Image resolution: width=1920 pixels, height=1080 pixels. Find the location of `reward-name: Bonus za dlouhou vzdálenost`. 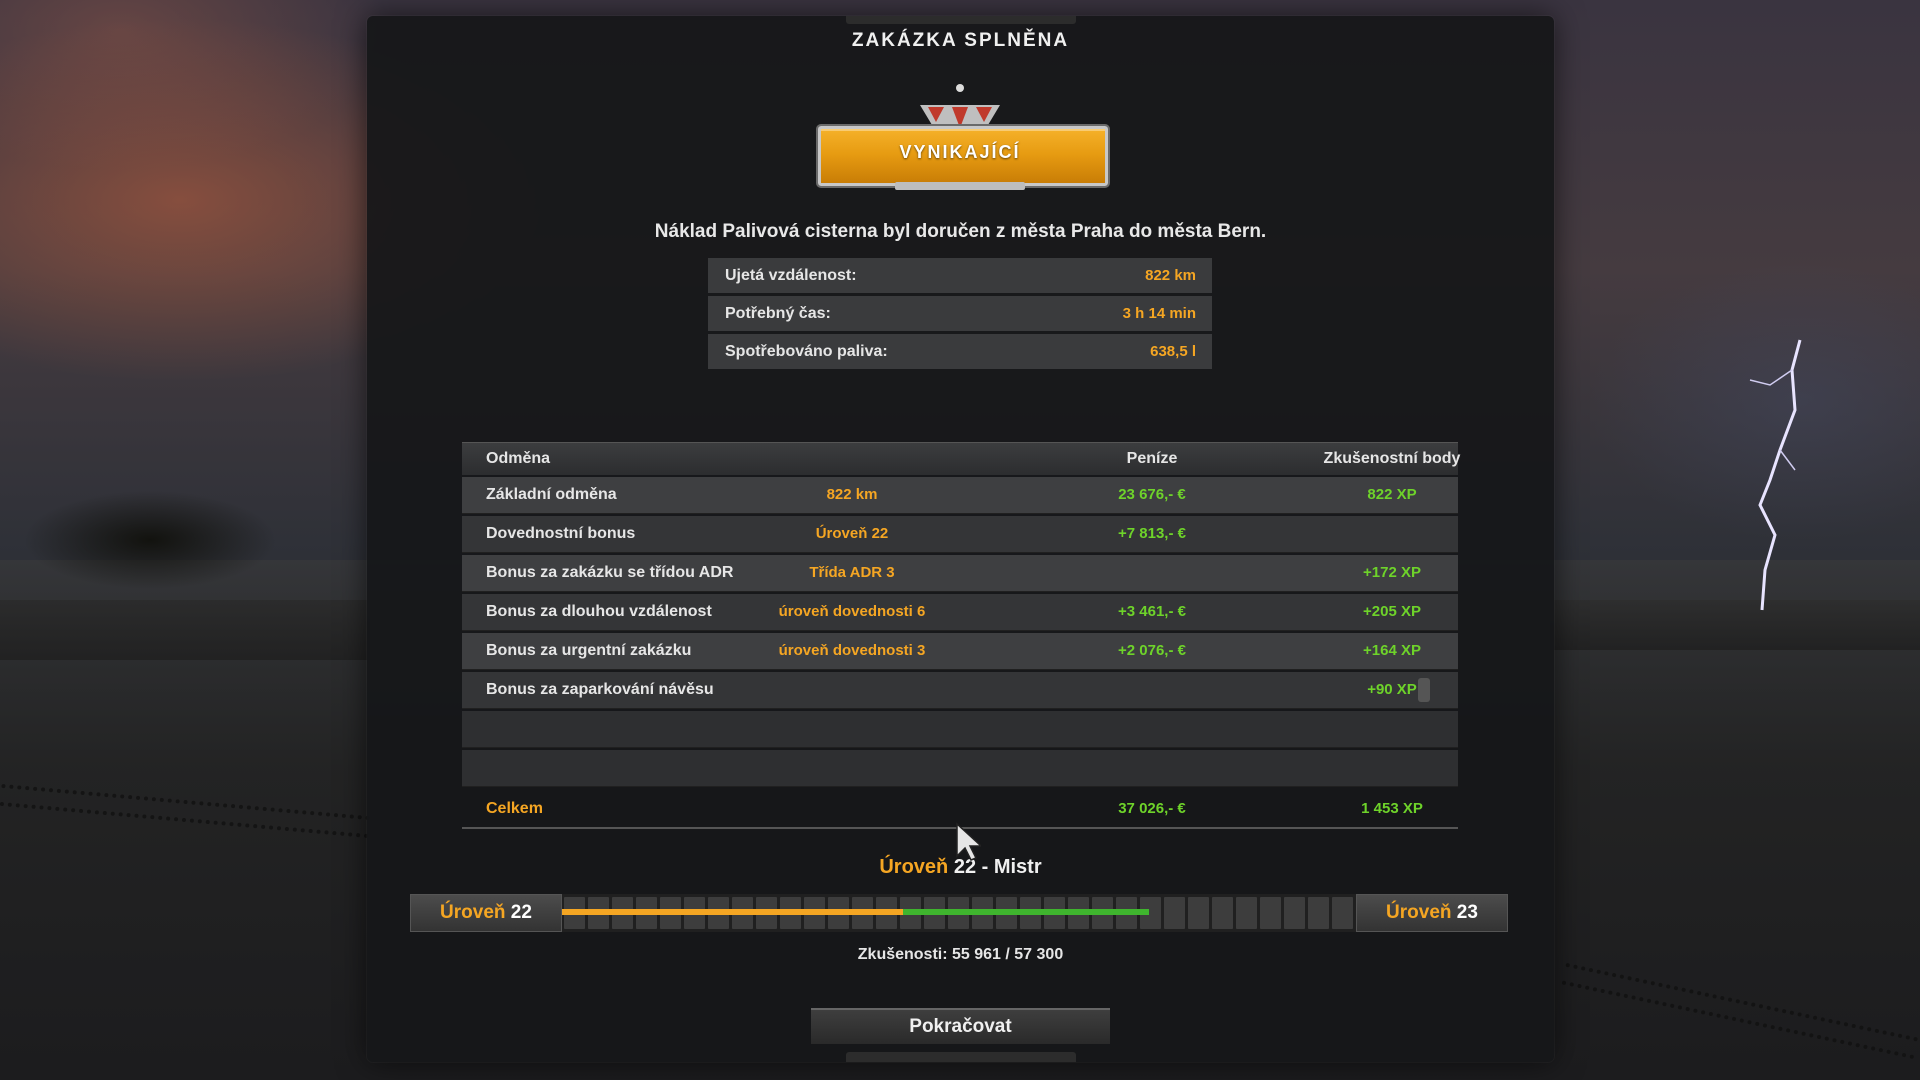

reward-name: Bonus za dlouhou vzdálenost is located at coordinates (599, 611).